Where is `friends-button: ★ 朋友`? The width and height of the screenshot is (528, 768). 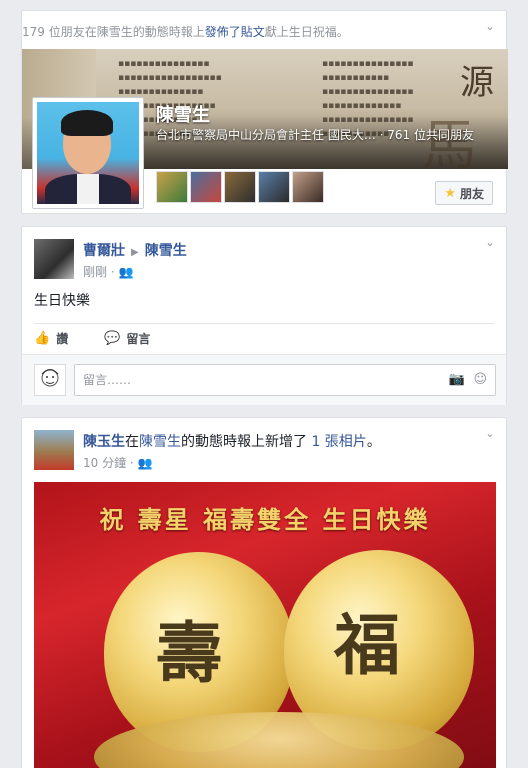 friends-button: ★ 朋友 is located at coordinates (464, 193).